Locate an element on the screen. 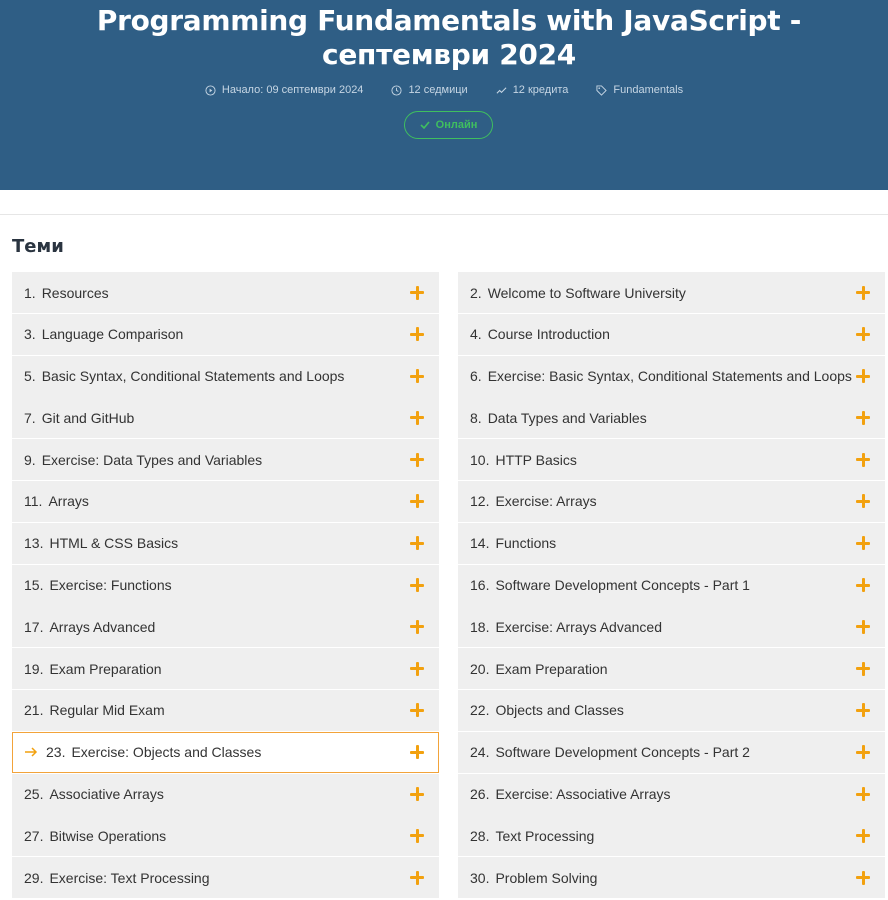  topic-row: 15. Exercise: Functions is located at coordinates (225, 585).